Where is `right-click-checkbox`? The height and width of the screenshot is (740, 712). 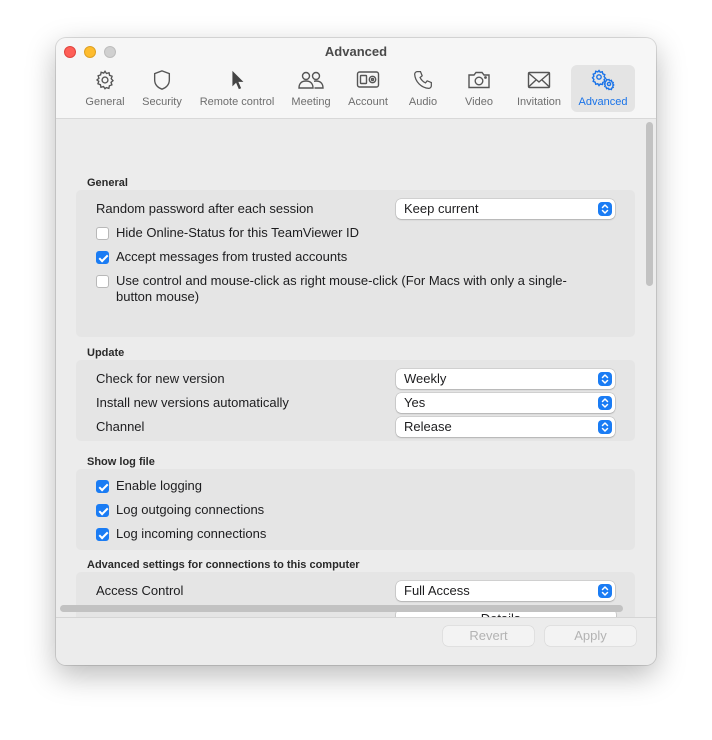 right-click-checkbox is located at coordinates (102, 281).